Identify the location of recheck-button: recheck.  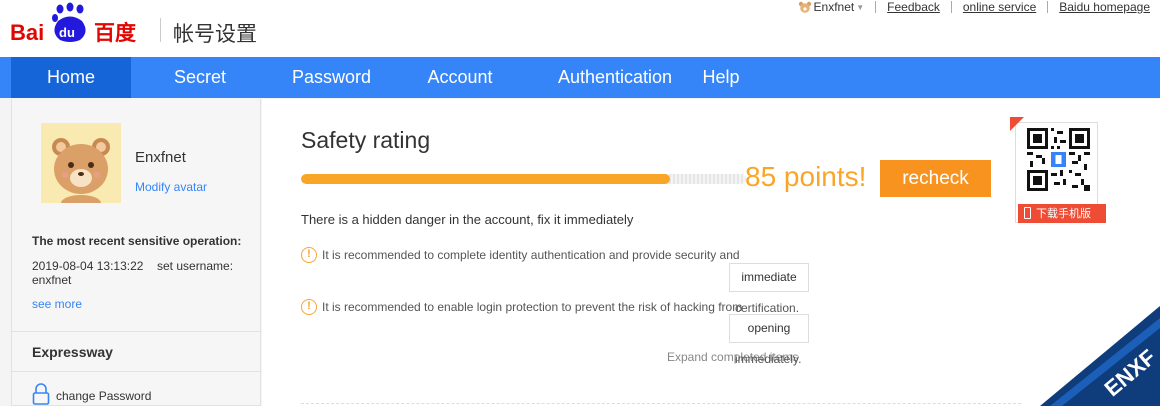
(935, 178).